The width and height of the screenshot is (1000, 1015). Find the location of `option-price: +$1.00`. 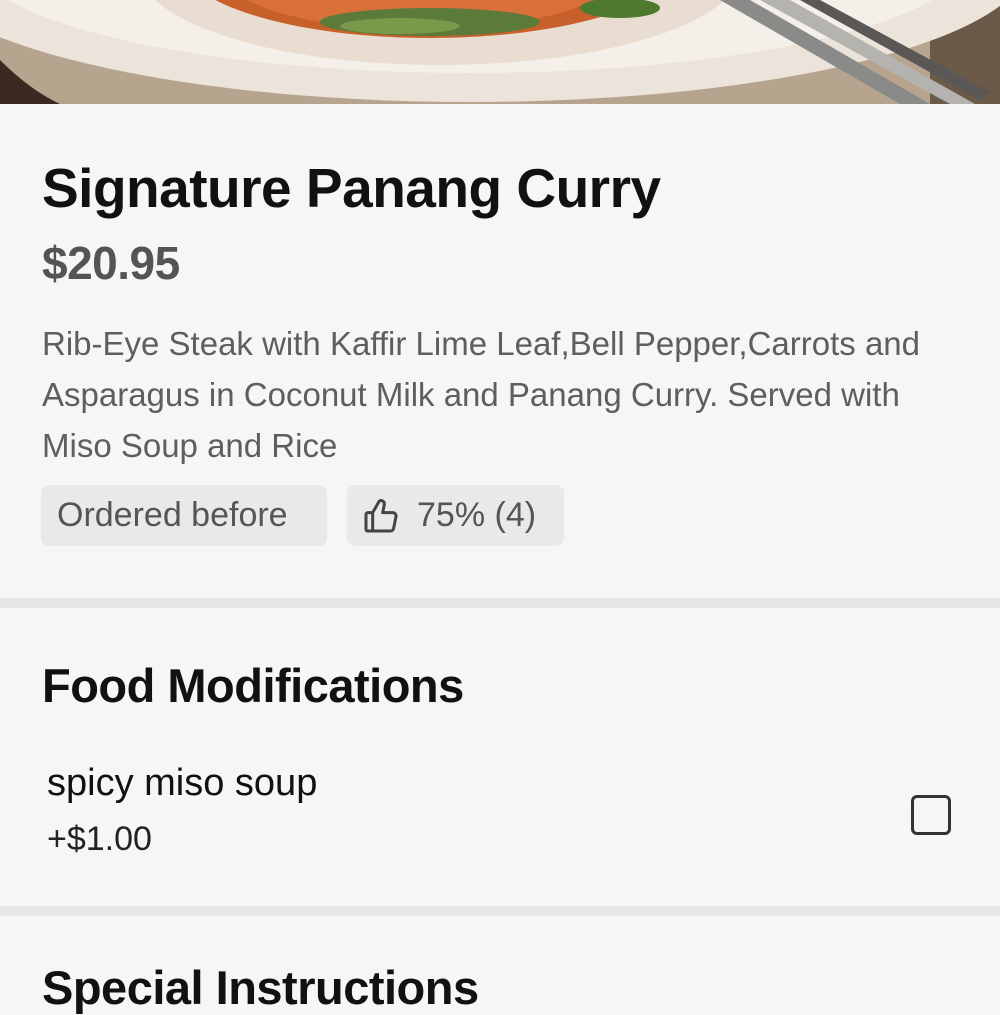

option-price: +$1.00 is located at coordinates (99, 839).